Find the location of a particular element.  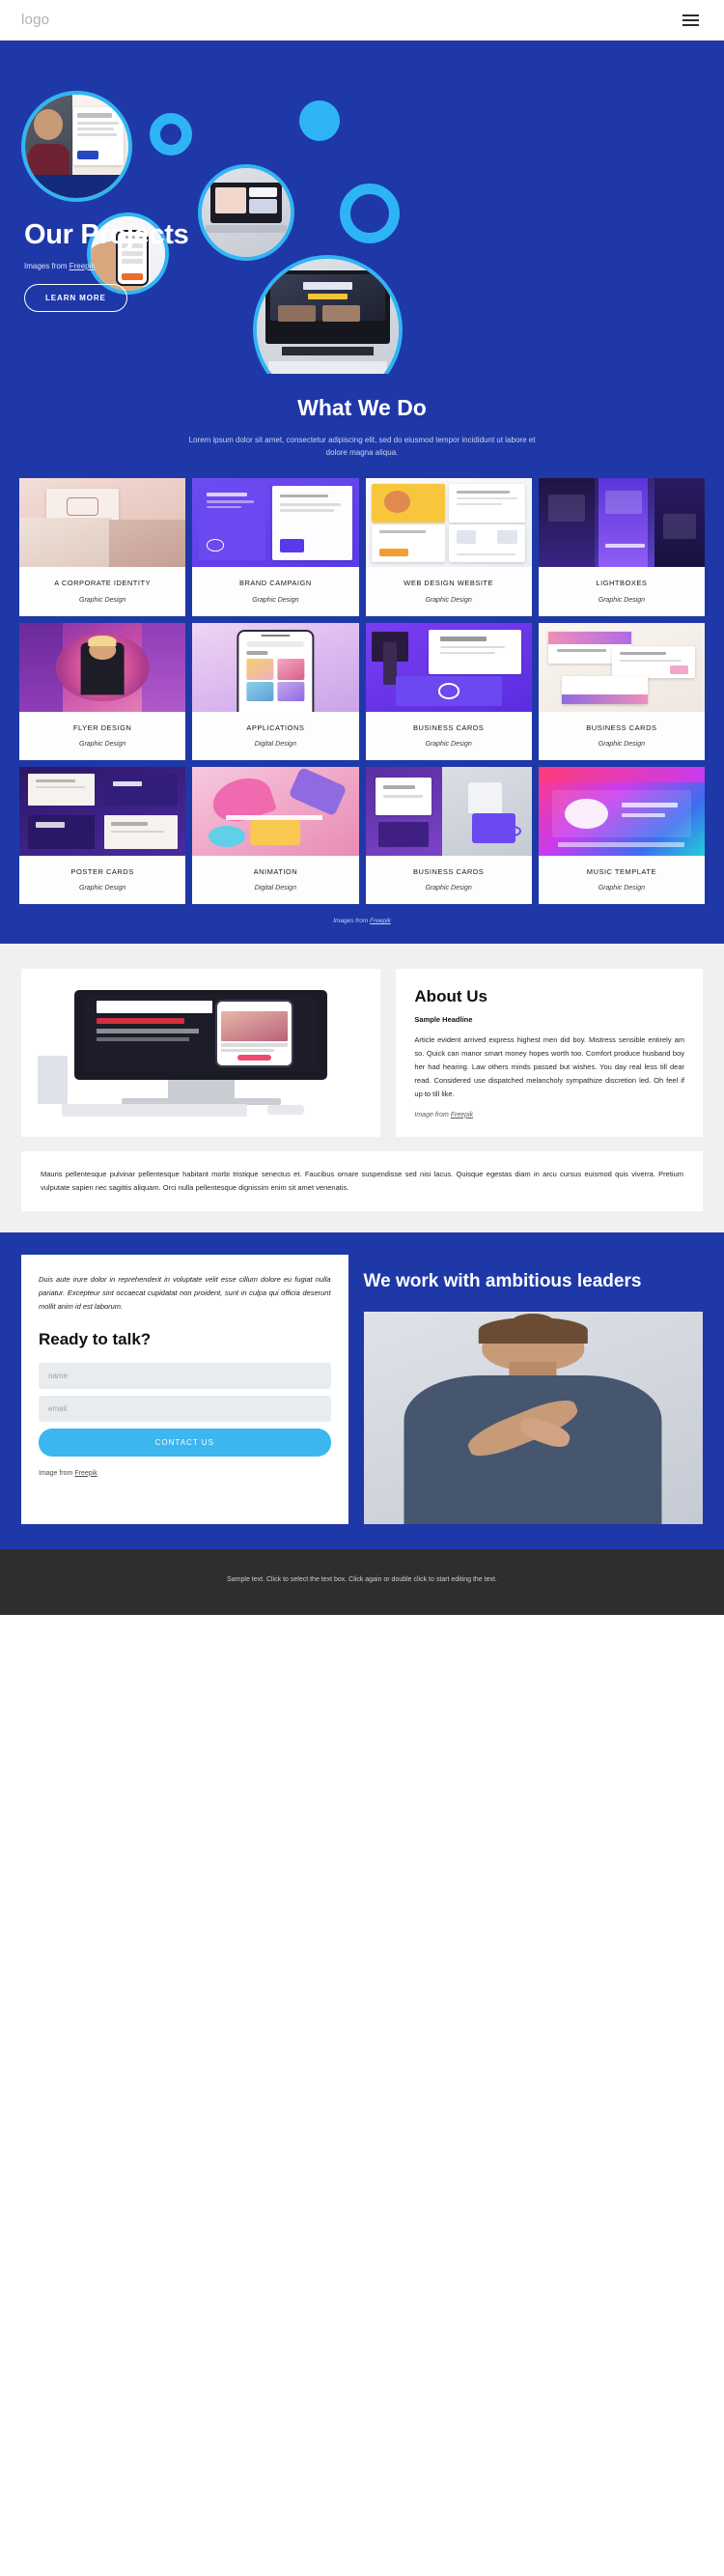

about-image-card is located at coordinates (201, 1053).